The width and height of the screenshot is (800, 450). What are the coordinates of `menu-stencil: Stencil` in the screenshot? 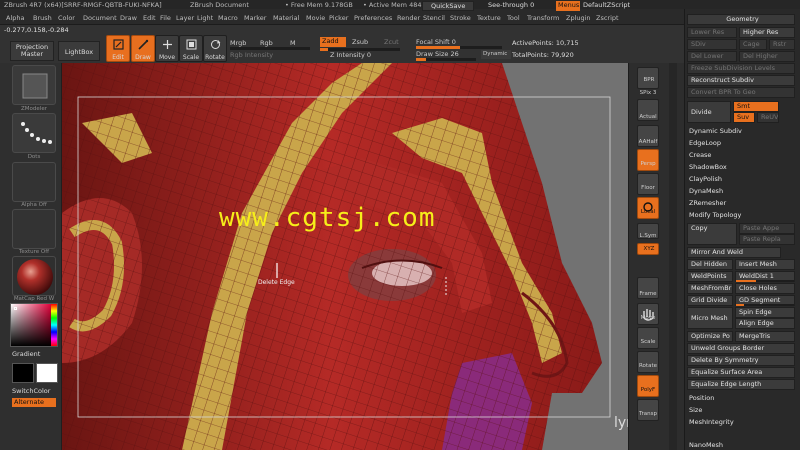 It's located at (434, 18).